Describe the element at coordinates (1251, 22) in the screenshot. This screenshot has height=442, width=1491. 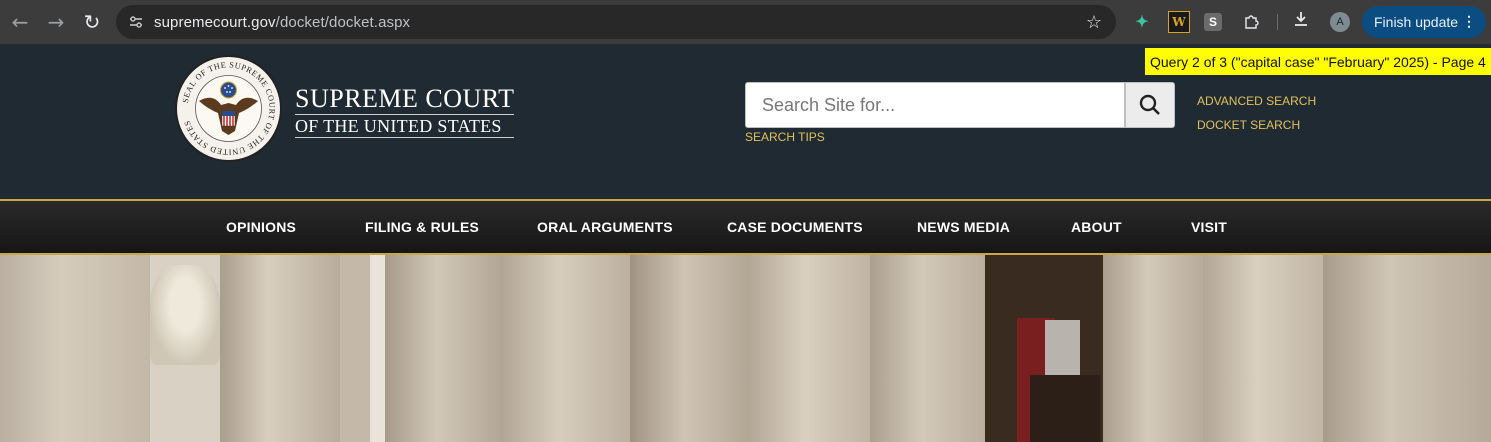
I see `extensions-puzzle-icon` at that location.